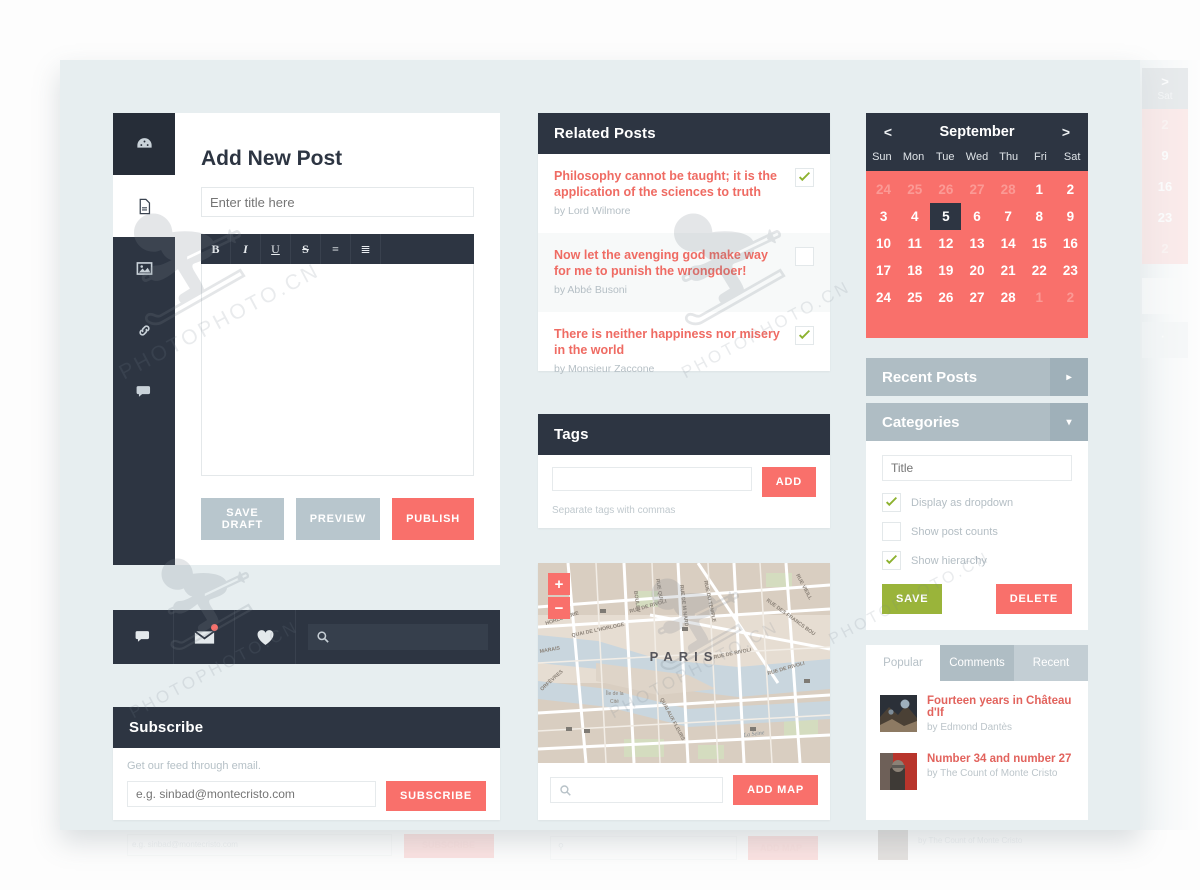 This screenshot has height=890, width=1200. I want to click on sidebar-item-media, so click(144, 268).